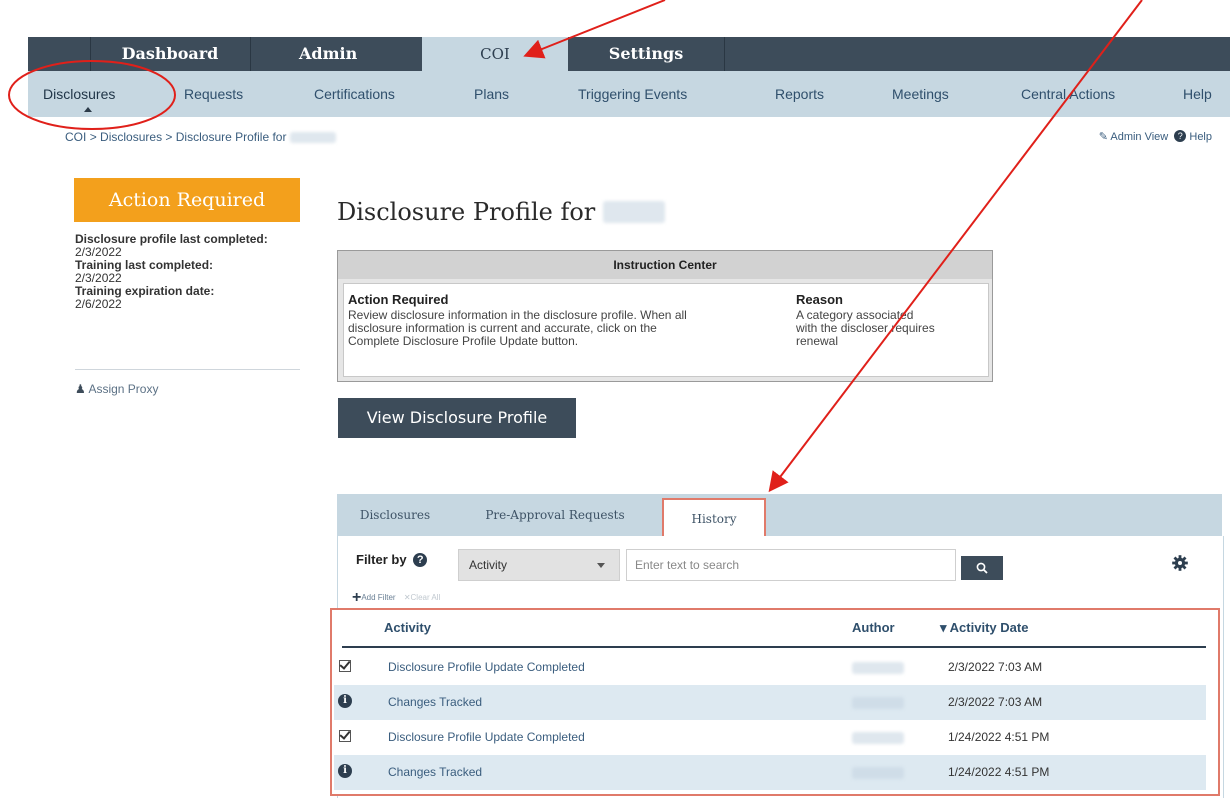 The image size is (1230, 798). I want to click on divider, so click(187, 369).